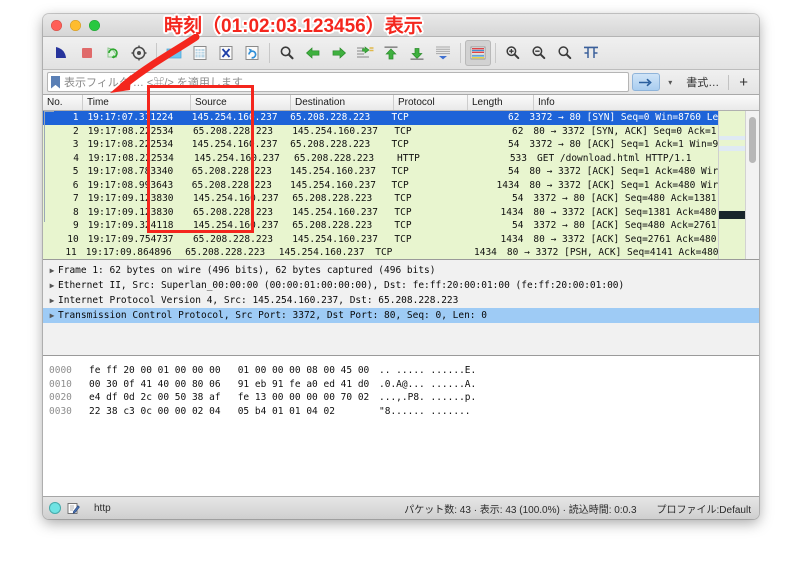 The width and height of the screenshot is (800, 575). I want to click on auto-scroll-icon, so click(443, 53).